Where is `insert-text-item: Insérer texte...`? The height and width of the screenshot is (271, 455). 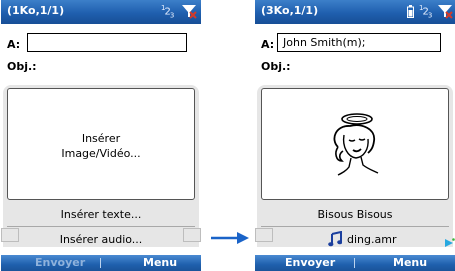 insert-text-item: Insérer texte... is located at coordinates (101, 214).